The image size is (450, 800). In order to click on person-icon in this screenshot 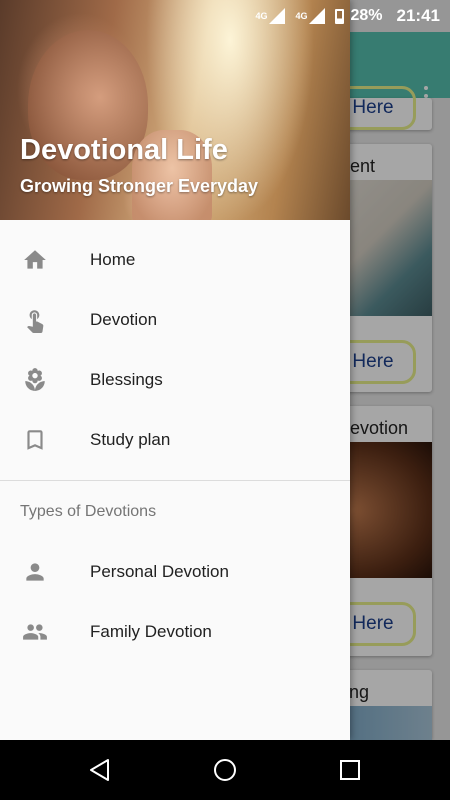, I will do `click(35, 572)`.